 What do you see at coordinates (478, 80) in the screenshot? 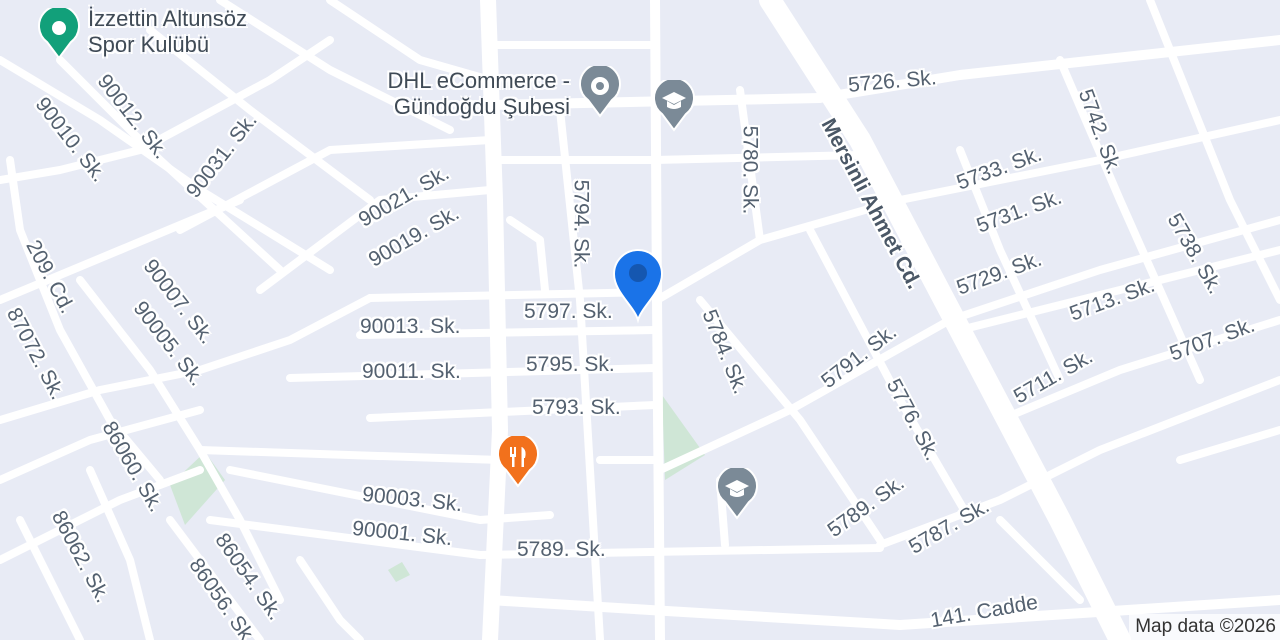
I see `poi-name-line: DHL eCommerce -` at bounding box center [478, 80].